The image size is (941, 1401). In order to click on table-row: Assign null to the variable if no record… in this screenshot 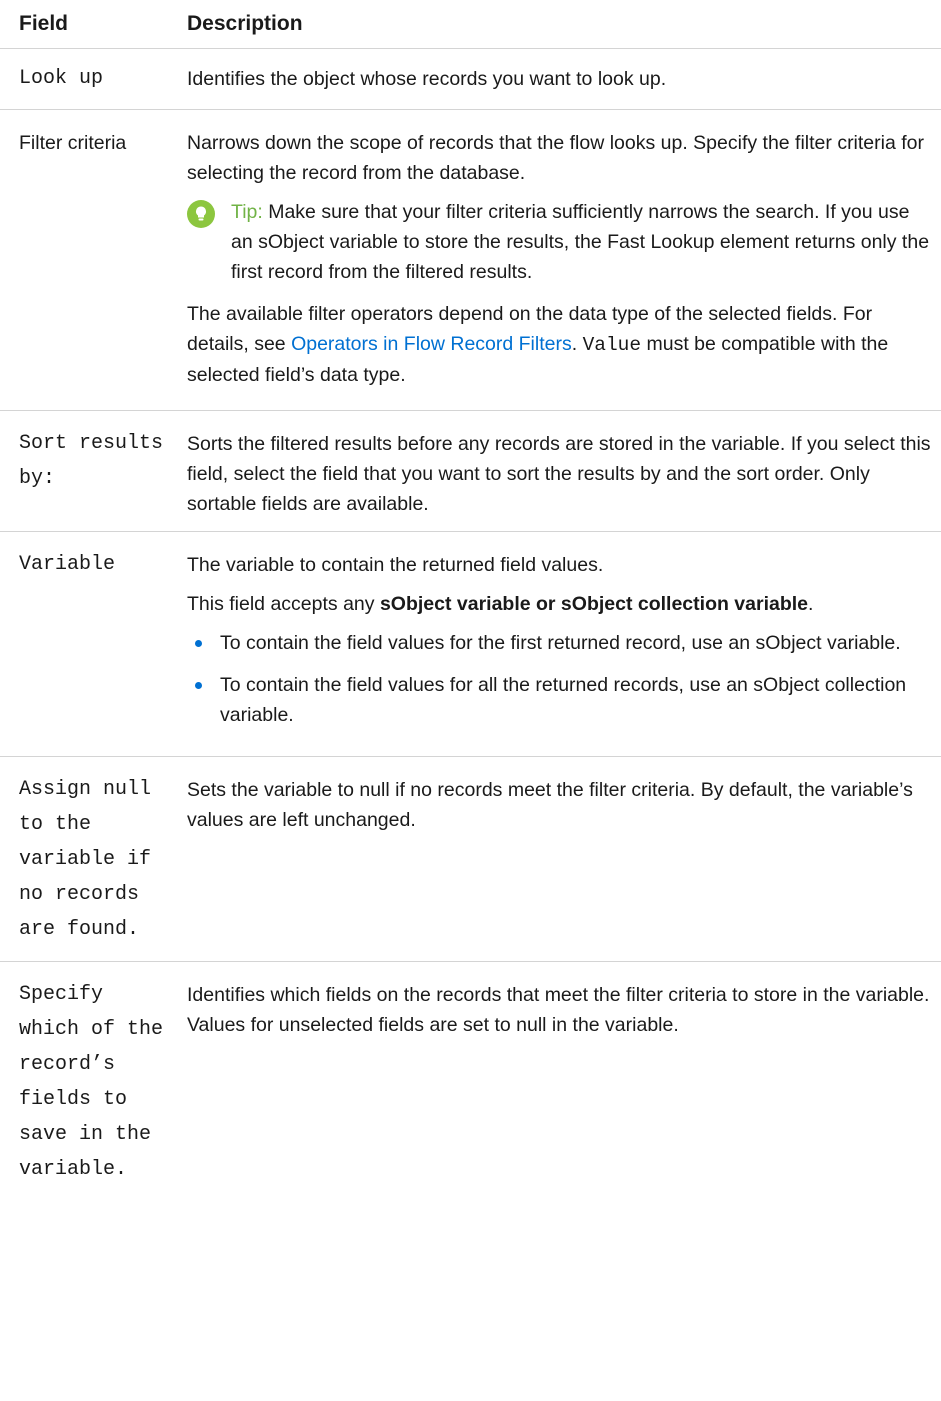, I will do `click(470, 859)`.